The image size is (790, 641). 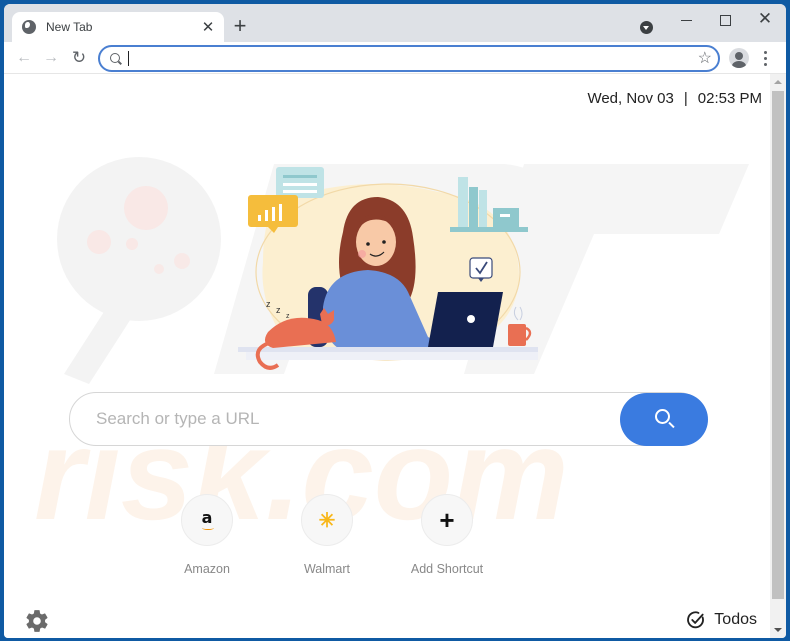 What do you see at coordinates (778, 630) in the screenshot?
I see `scroll-down-button` at bounding box center [778, 630].